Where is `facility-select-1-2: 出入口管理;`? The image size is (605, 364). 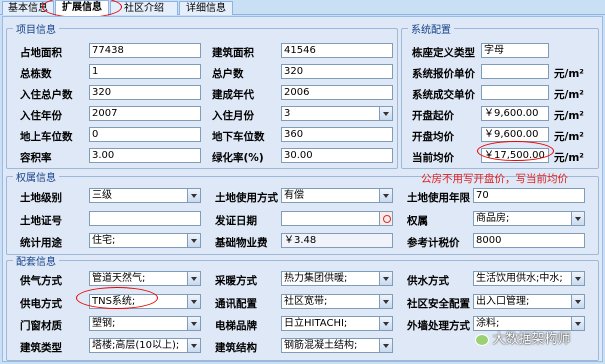 facility-select-1-2: 出入口管理; is located at coordinates (529, 301).